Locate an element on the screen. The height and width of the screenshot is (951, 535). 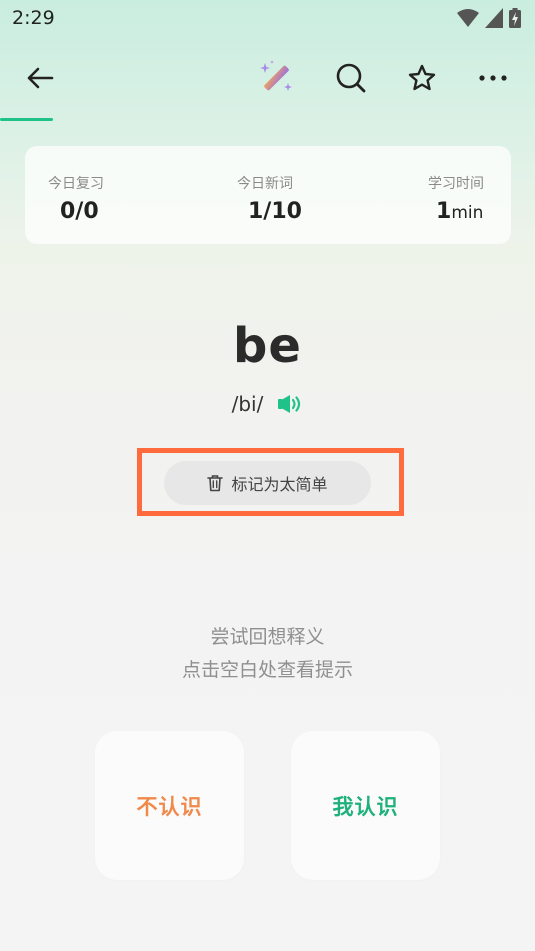
stat-study-time-number: 1 is located at coordinates (444, 211).